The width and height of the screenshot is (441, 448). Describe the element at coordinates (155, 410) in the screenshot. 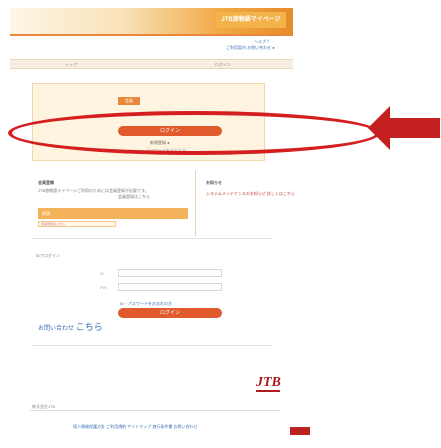

I see `footer-divider` at that location.